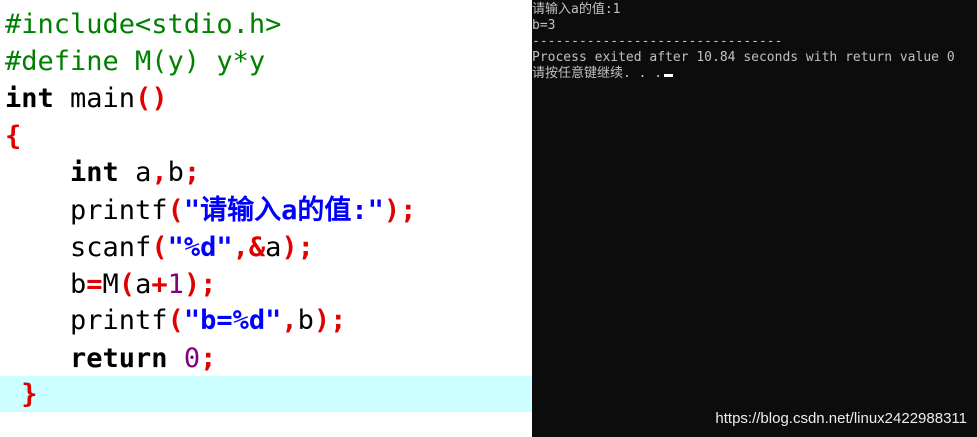  Describe the element at coordinates (266, 394) in the screenshot. I see `current-line-highlight` at that location.